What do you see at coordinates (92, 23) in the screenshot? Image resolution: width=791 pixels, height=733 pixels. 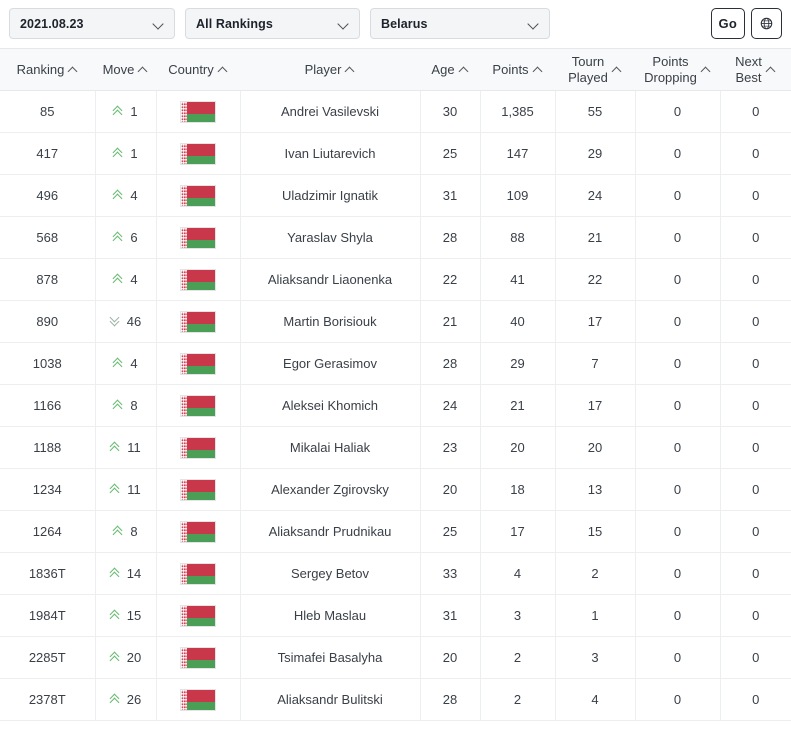 I see `date-select: 2021.08.23` at bounding box center [92, 23].